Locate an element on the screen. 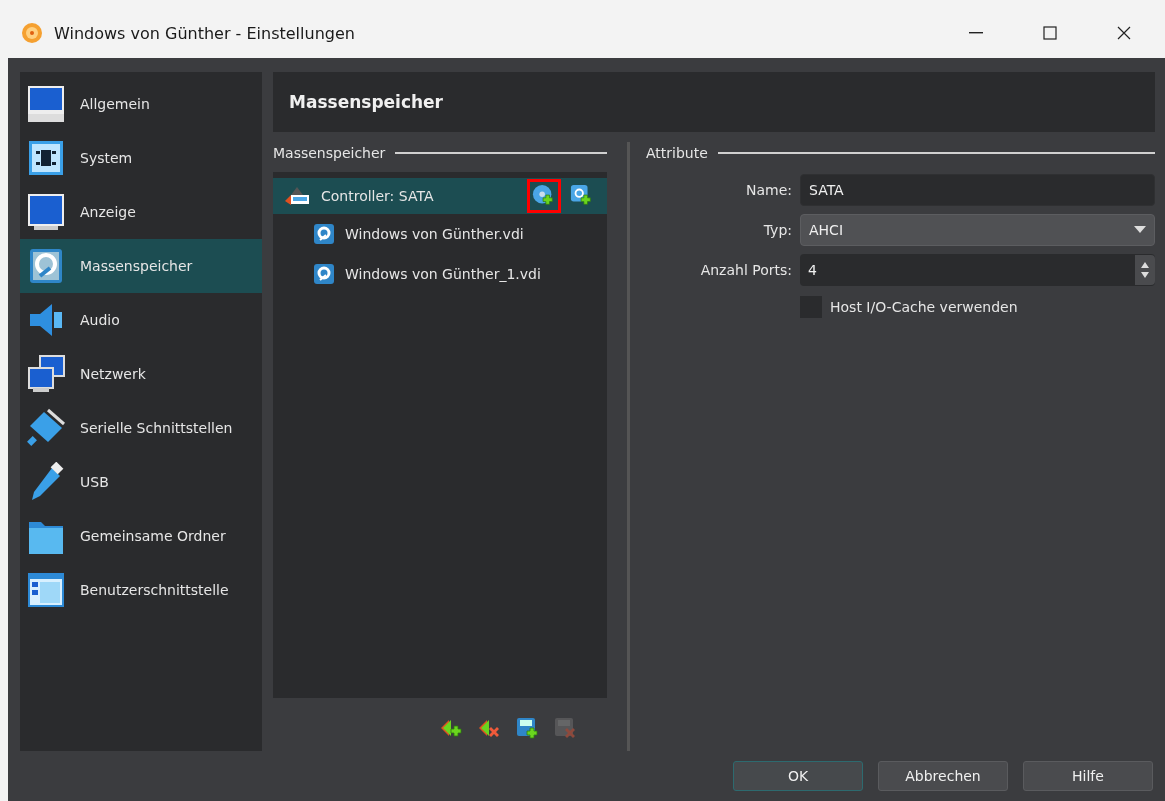 Image resolution: width=1165 pixels, height=801 pixels. chip-icon is located at coordinates (46, 158).